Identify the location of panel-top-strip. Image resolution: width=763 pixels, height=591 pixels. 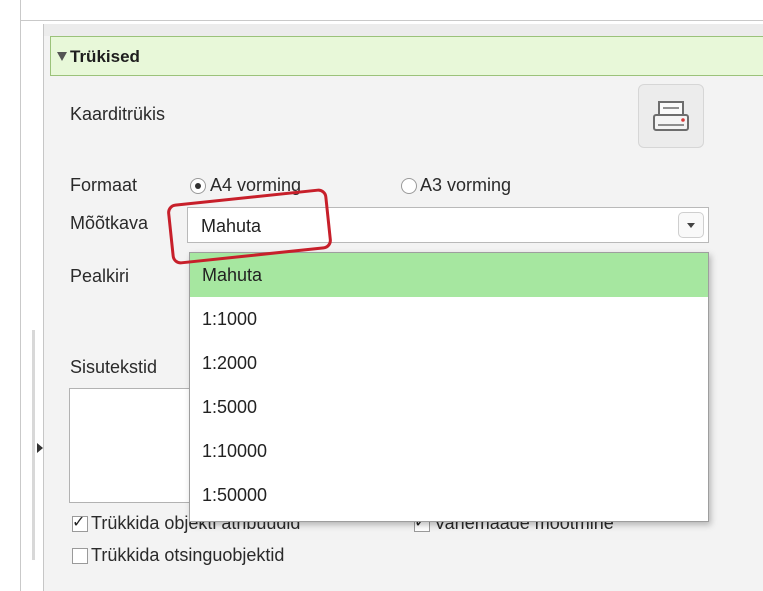
(403, 30).